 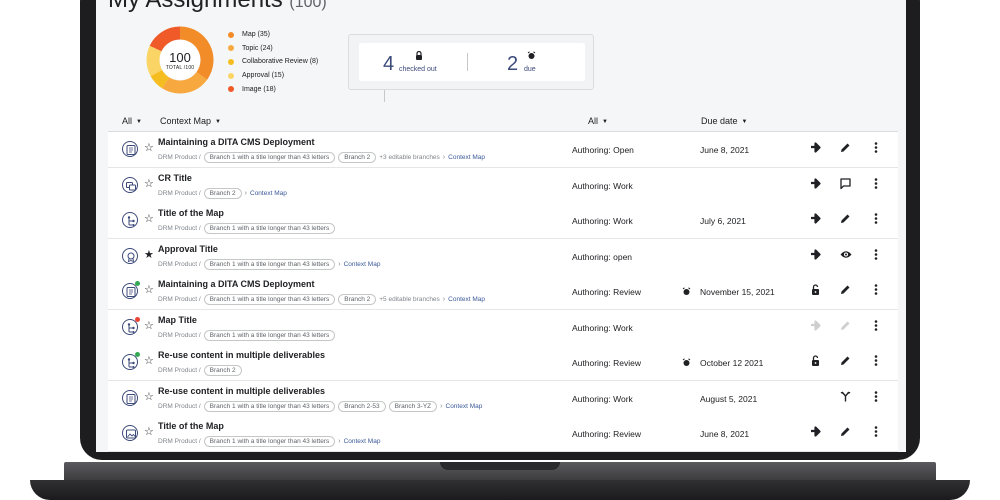 I want to click on legend-dot, so click(x=231, y=48).